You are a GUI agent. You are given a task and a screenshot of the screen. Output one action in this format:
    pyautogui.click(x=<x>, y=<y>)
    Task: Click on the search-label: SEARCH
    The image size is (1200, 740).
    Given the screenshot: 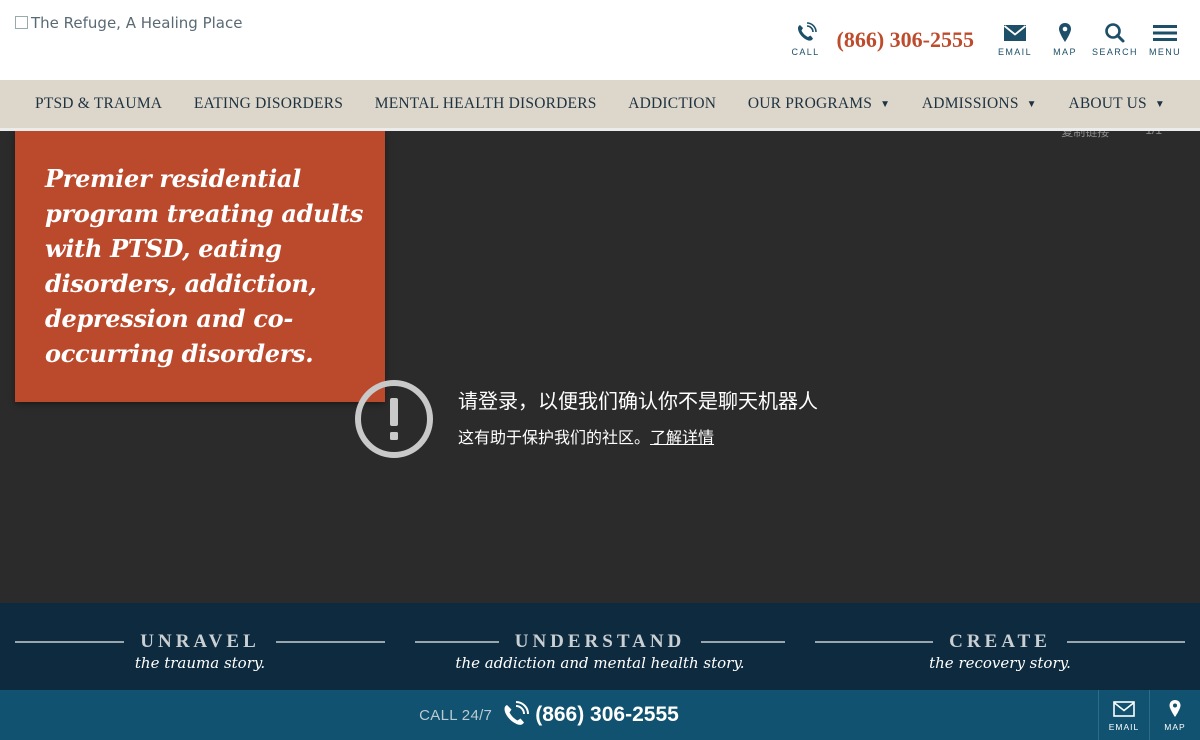 What is the action you would take?
    pyautogui.click(x=1115, y=52)
    